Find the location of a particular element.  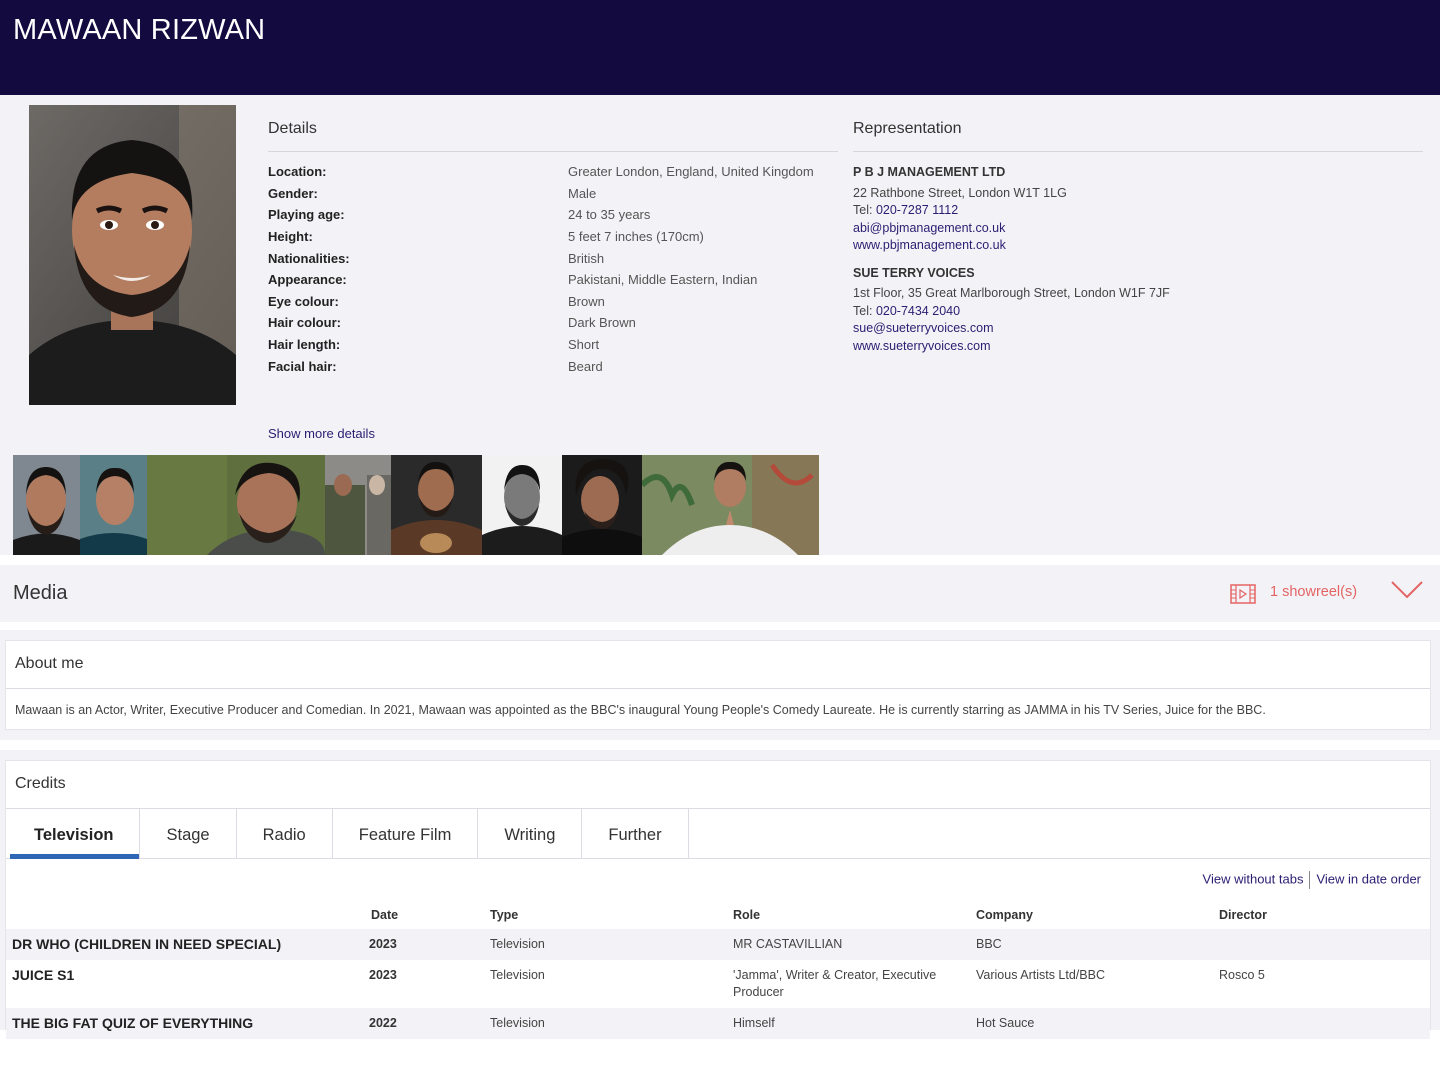

detail-value: Beard is located at coordinates (585, 366).